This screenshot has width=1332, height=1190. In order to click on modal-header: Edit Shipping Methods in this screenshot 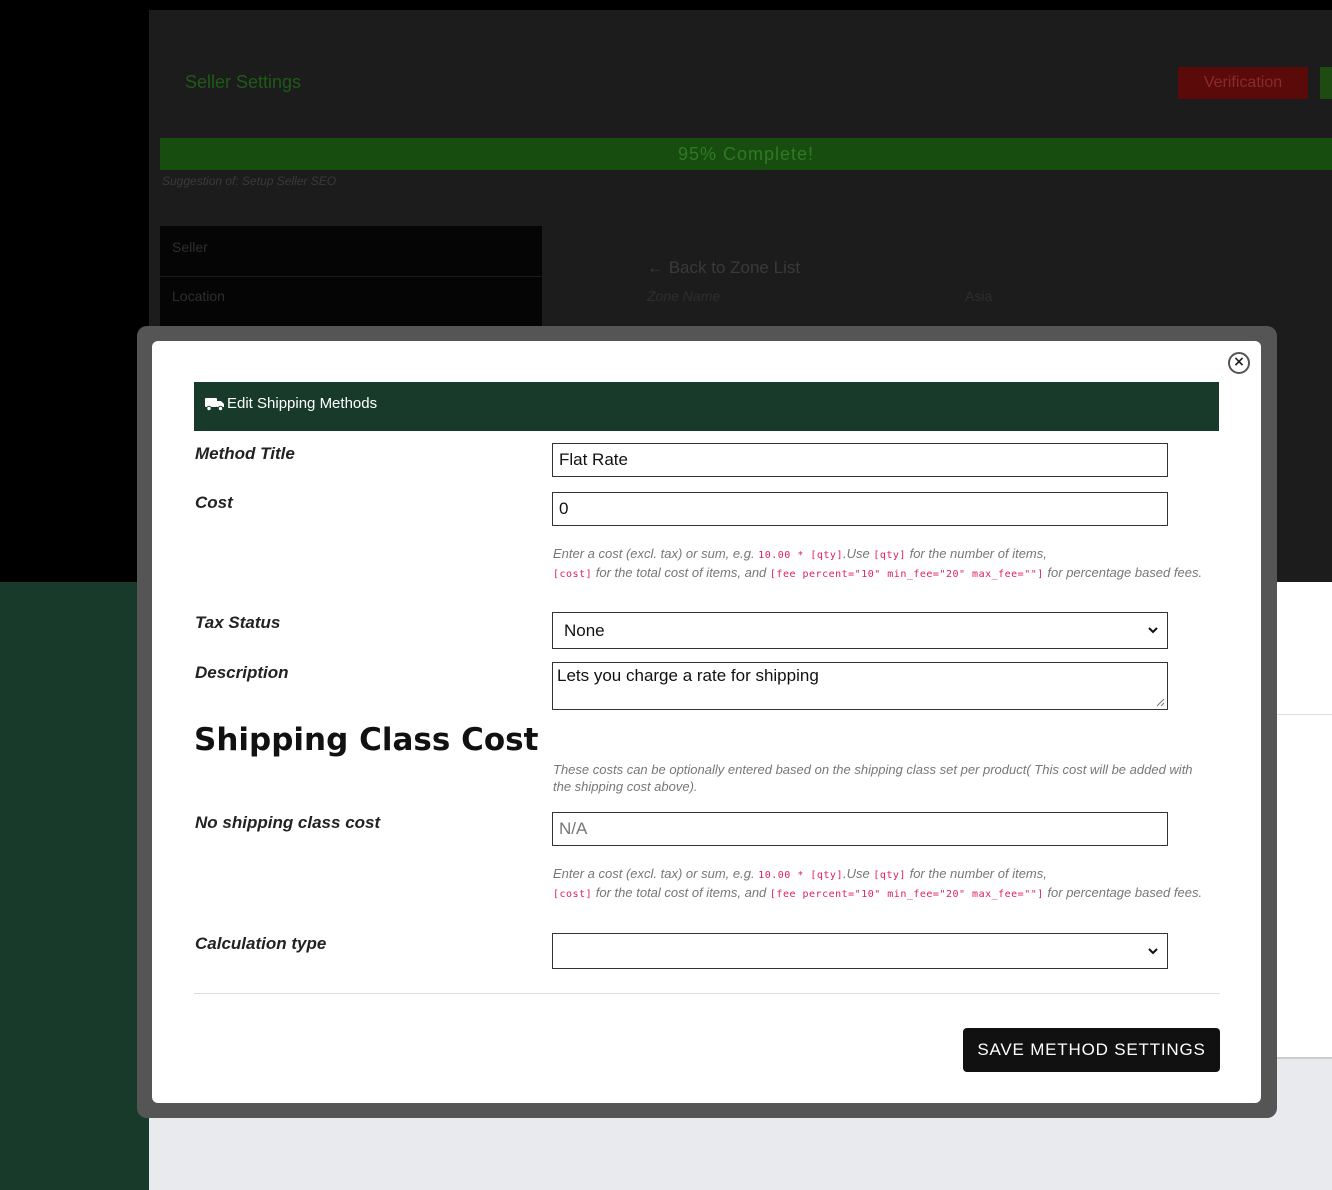, I will do `click(706, 406)`.